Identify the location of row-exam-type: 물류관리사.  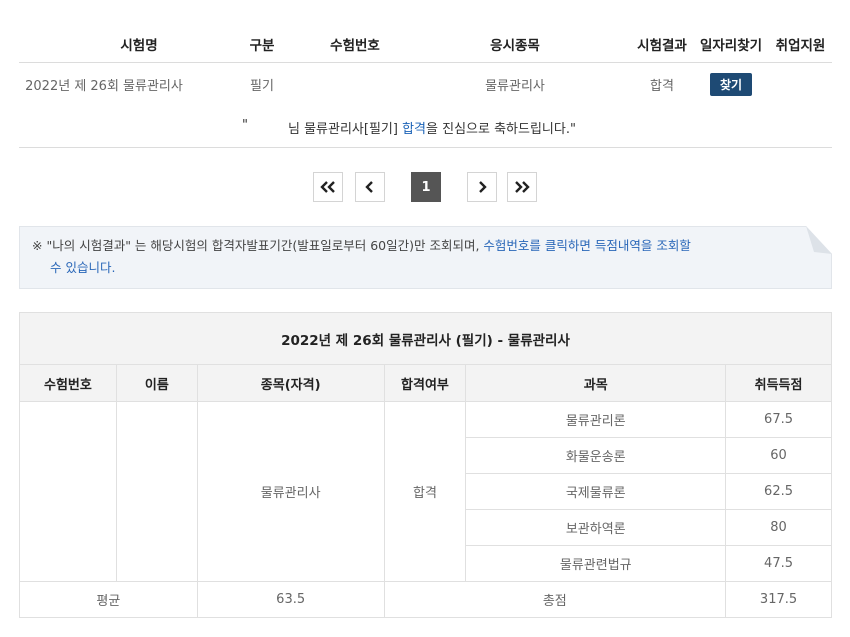
(515, 86).